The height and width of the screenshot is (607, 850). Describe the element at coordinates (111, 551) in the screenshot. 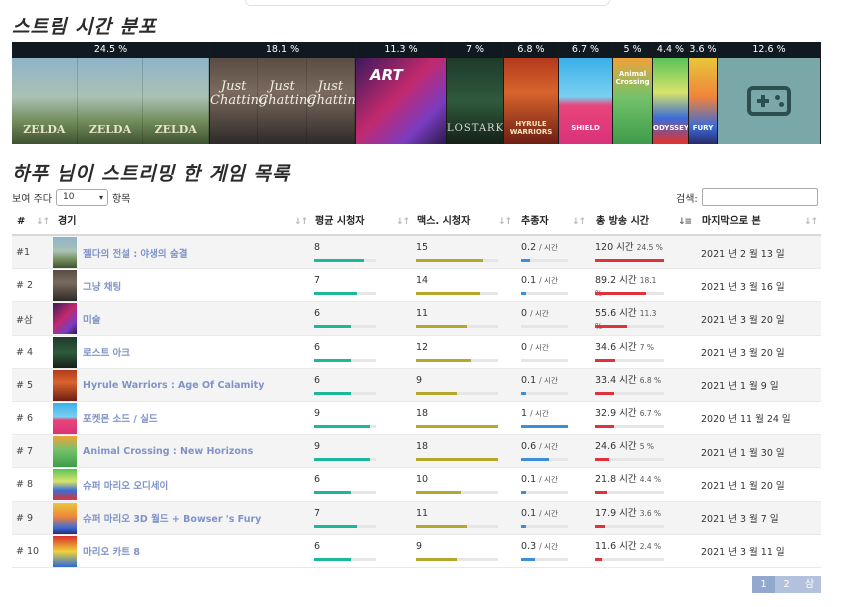

I see `game-link: 마리오 카트 8` at that location.